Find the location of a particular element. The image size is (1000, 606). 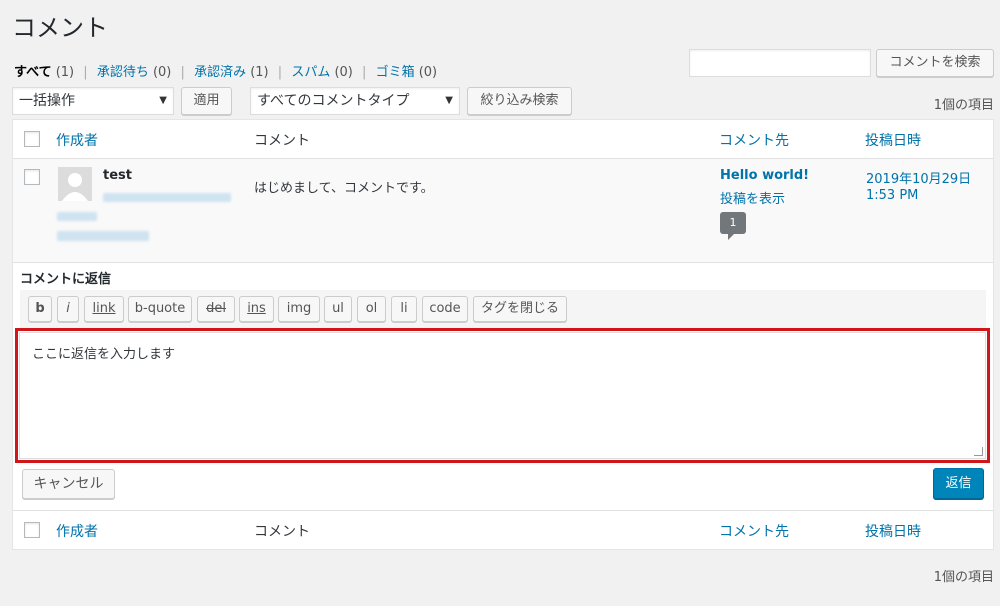

response-post-link: Hello world! is located at coordinates (764, 175).